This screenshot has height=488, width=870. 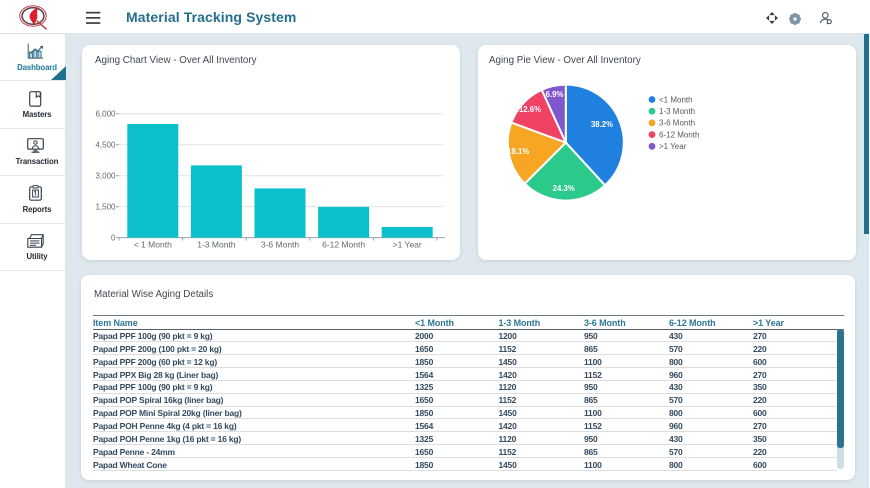 I want to click on svg-text: < 1 Month, so click(x=153, y=245).